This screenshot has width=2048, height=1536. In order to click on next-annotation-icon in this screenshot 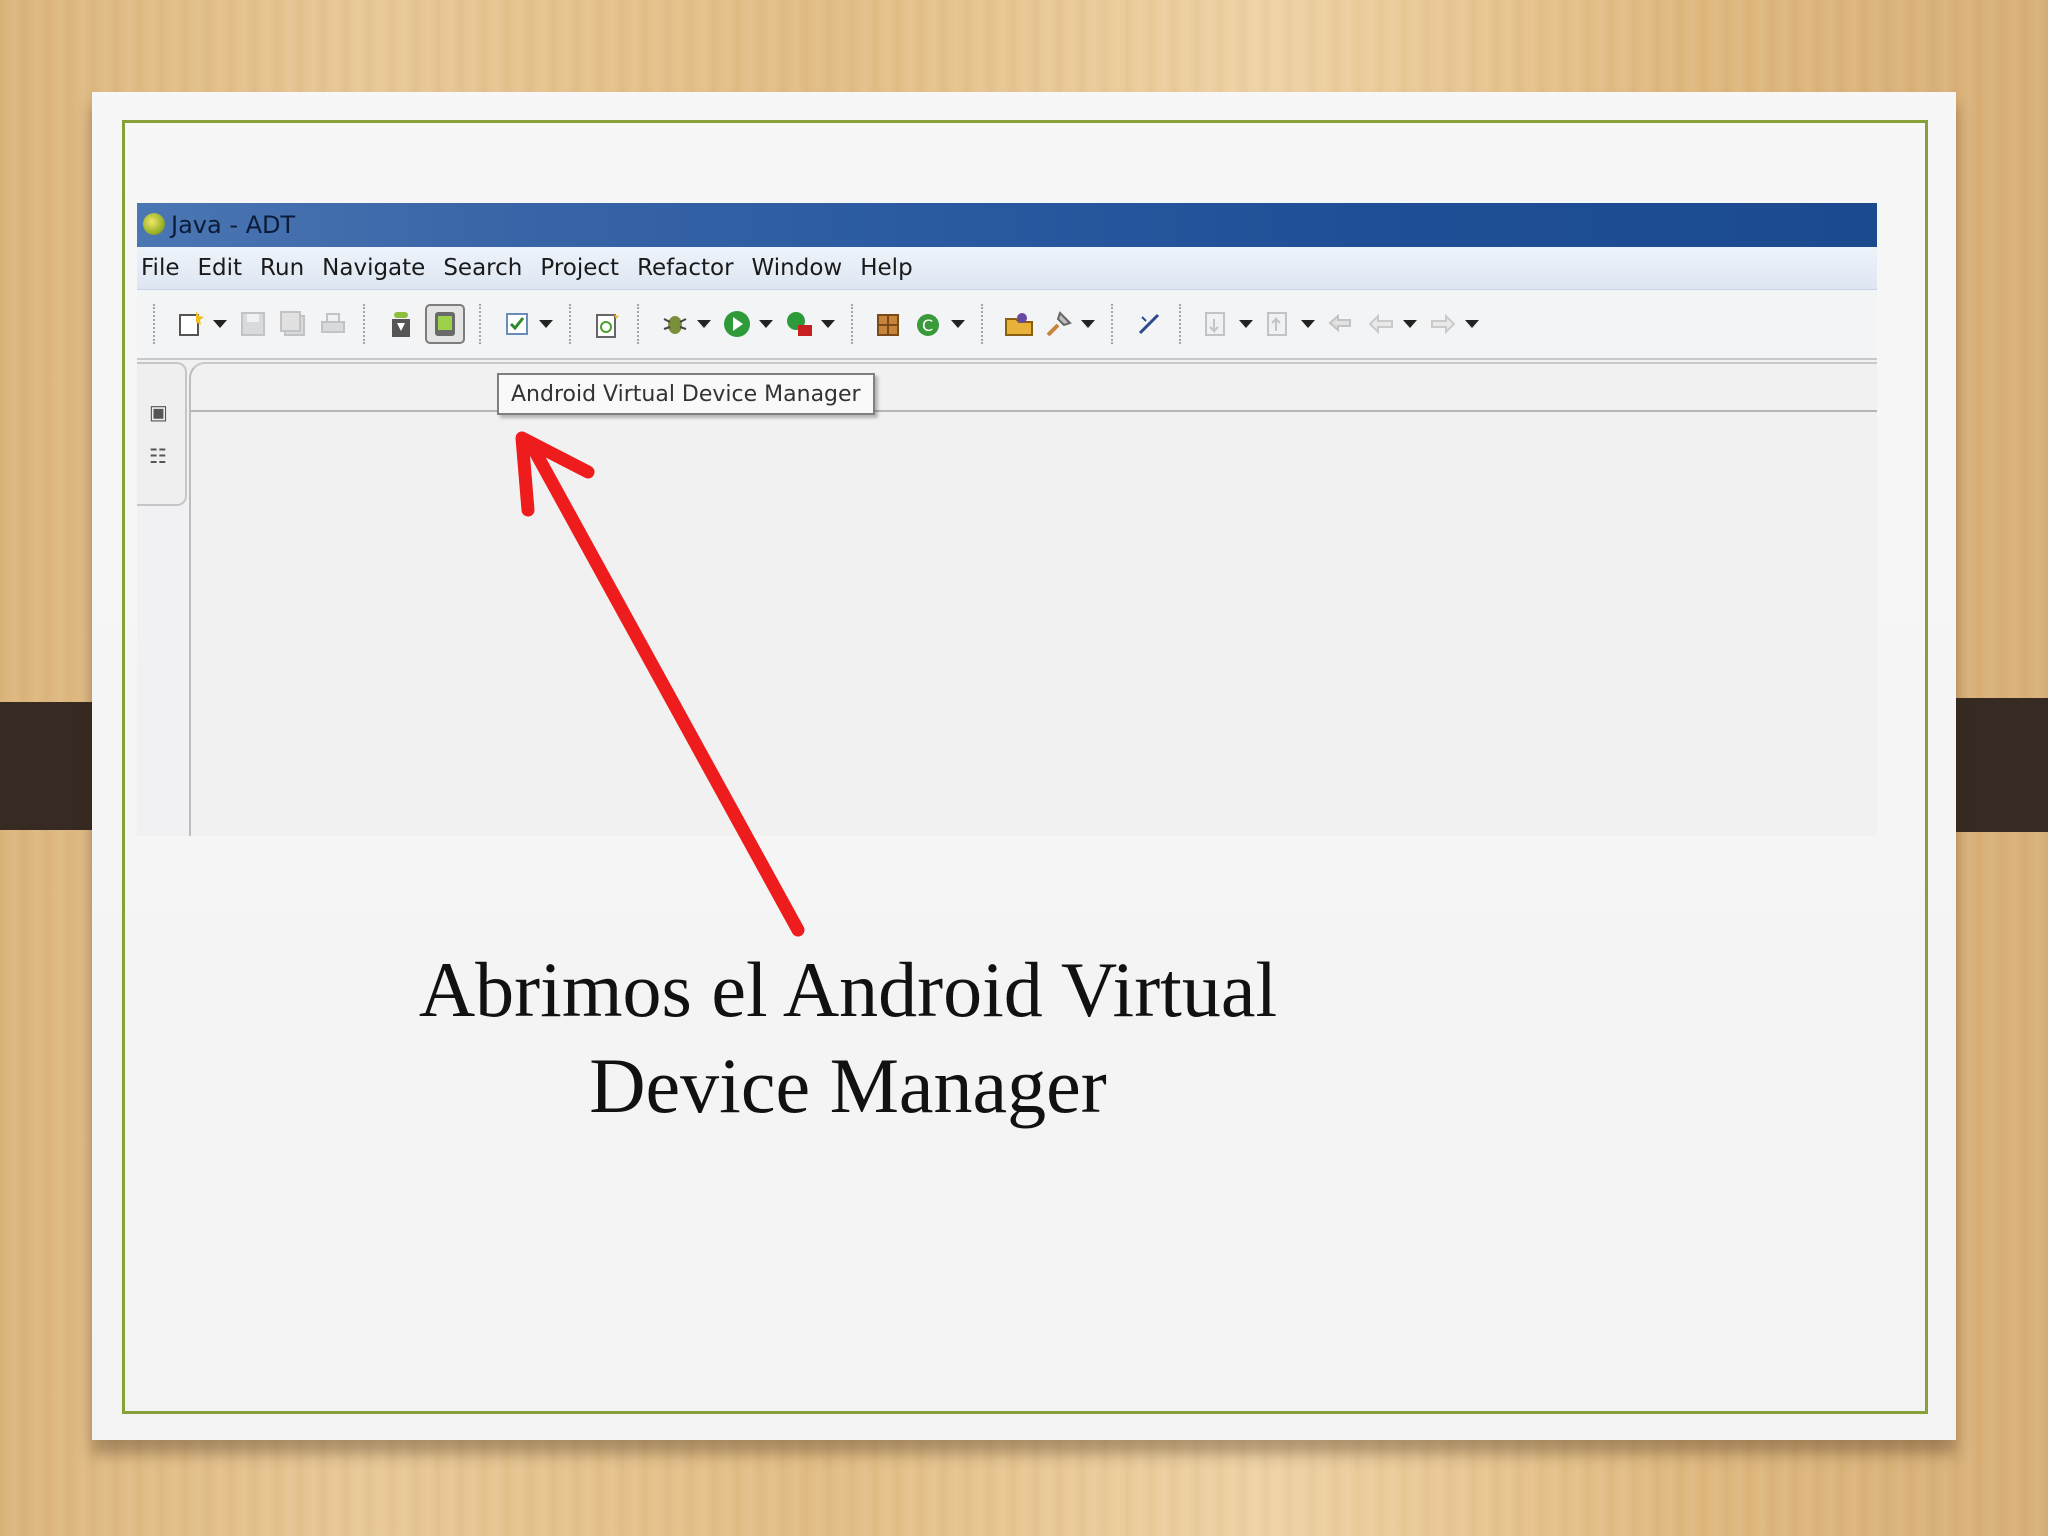, I will do `click(1217, 324)`.